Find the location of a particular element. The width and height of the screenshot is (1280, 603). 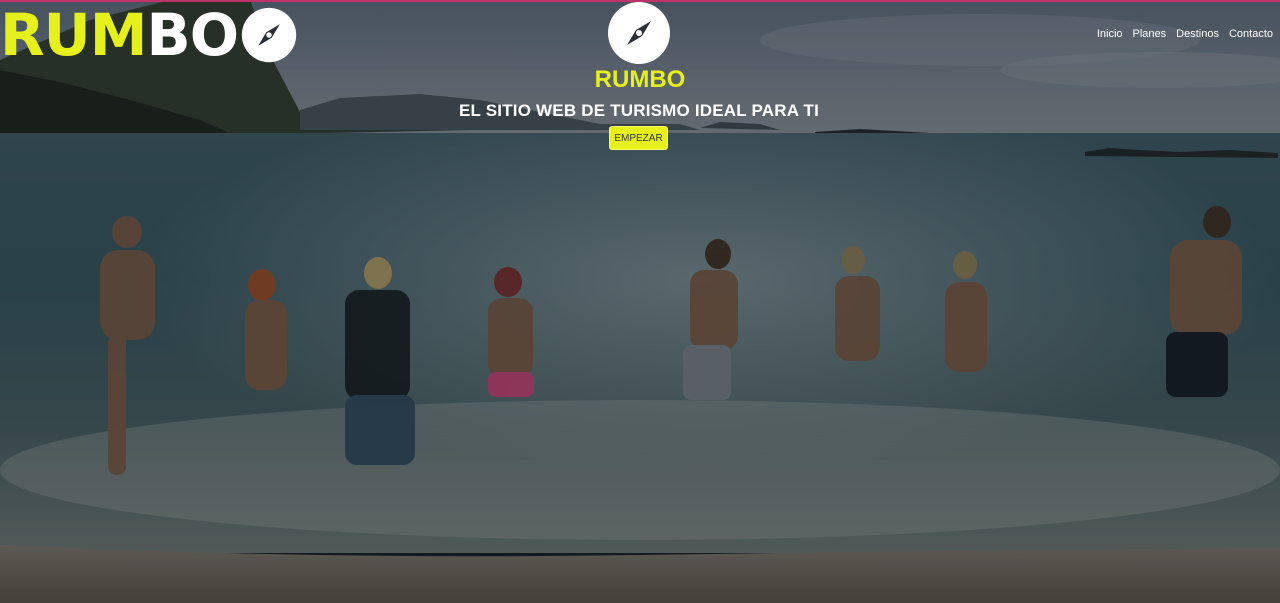

start-button: EMPEZAR is located at coordinates (638, 138).